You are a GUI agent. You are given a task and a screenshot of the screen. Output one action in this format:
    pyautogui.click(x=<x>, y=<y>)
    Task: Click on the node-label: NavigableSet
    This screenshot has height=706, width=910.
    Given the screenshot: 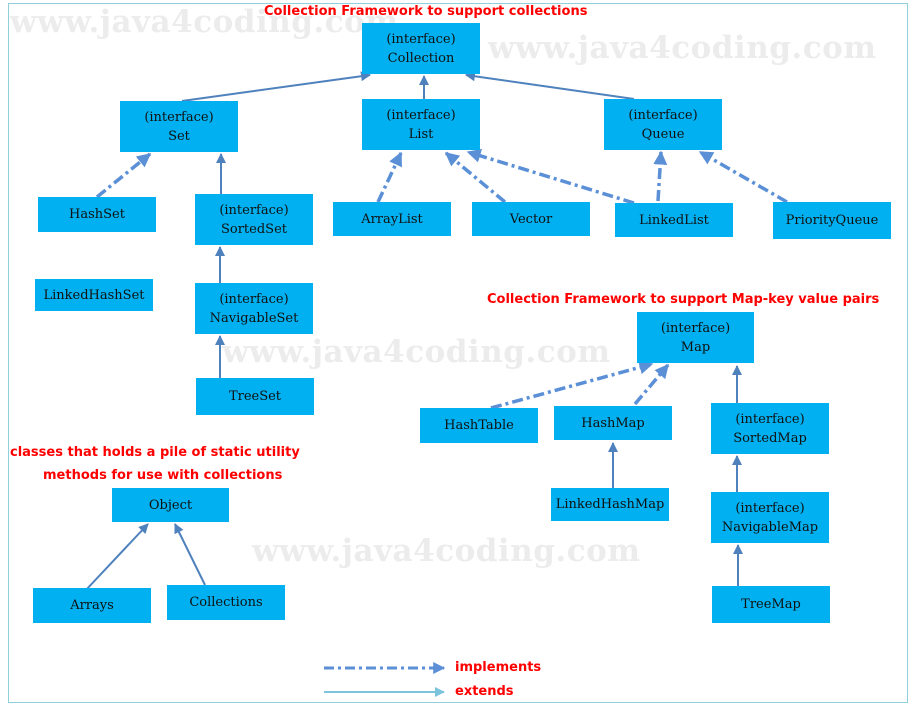 What is the action you would take?
    pyautogui.click(x=254, y=318)
    